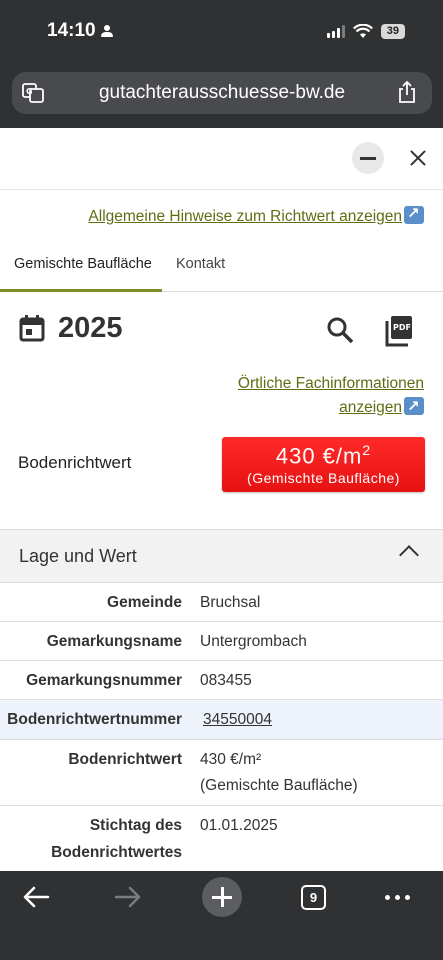 Image resolution: width=443 pixels, height=960 pixels. I want to click on tab-kontakt: Kontakt, so click(200, 266).